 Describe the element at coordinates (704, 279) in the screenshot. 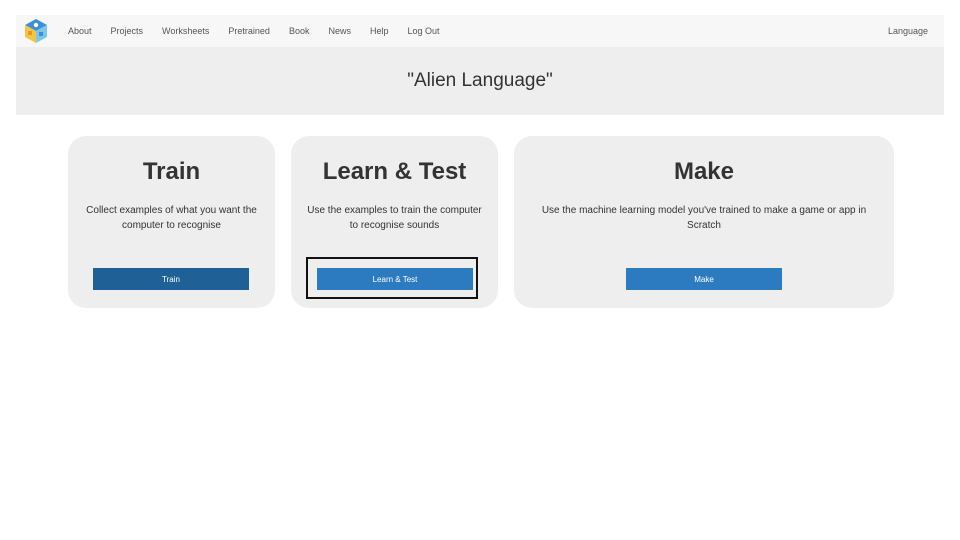

I see `make-button: Make` at that location.